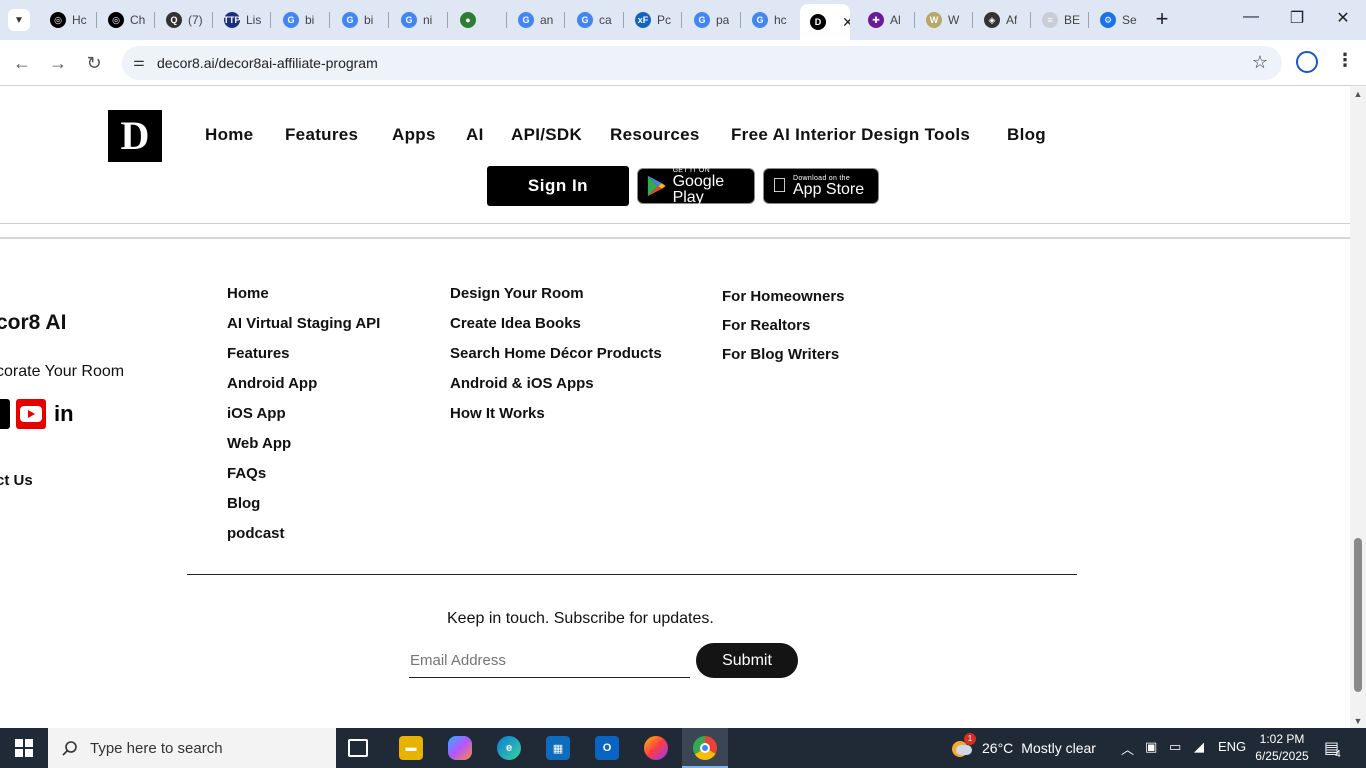 This screenshot has width=1366, height=768. What do you see at coordinates (1151, 747) in the screenshot?
I see `meet-now-icon: ▣` at bounding box center [1151, 747].